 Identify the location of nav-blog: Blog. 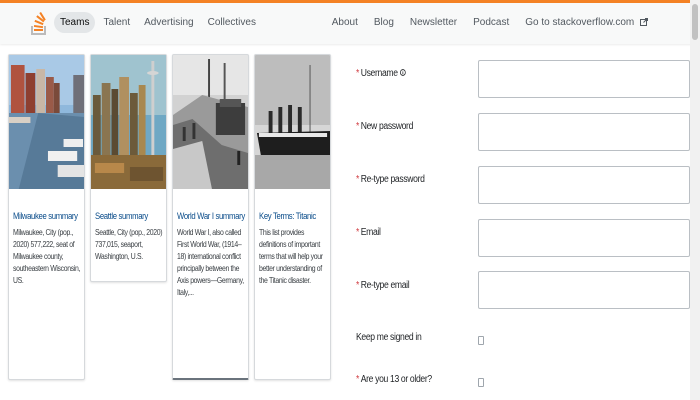
(384, 22).